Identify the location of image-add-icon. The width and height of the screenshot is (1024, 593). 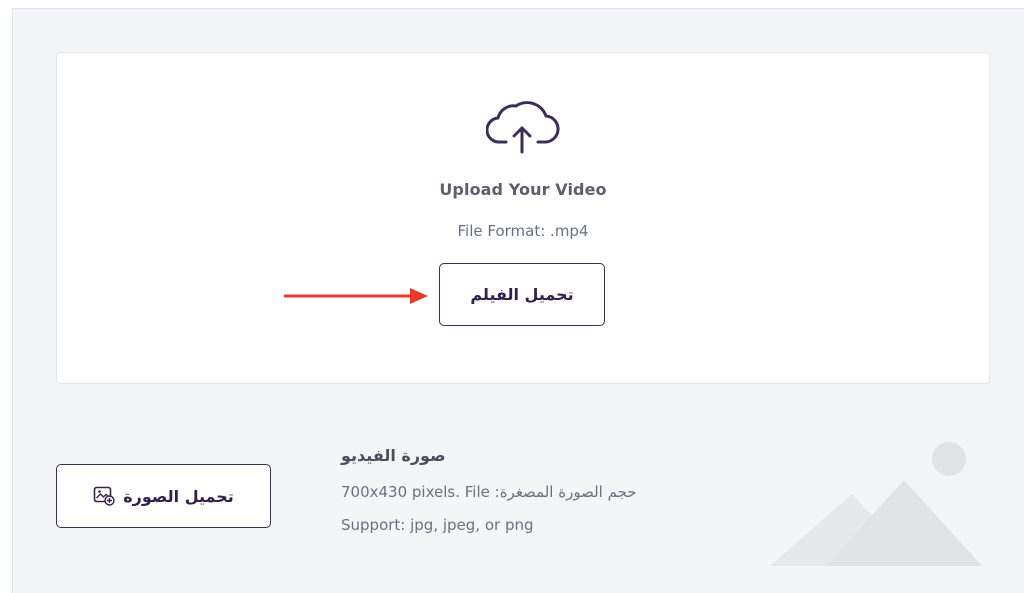
(104, 496).